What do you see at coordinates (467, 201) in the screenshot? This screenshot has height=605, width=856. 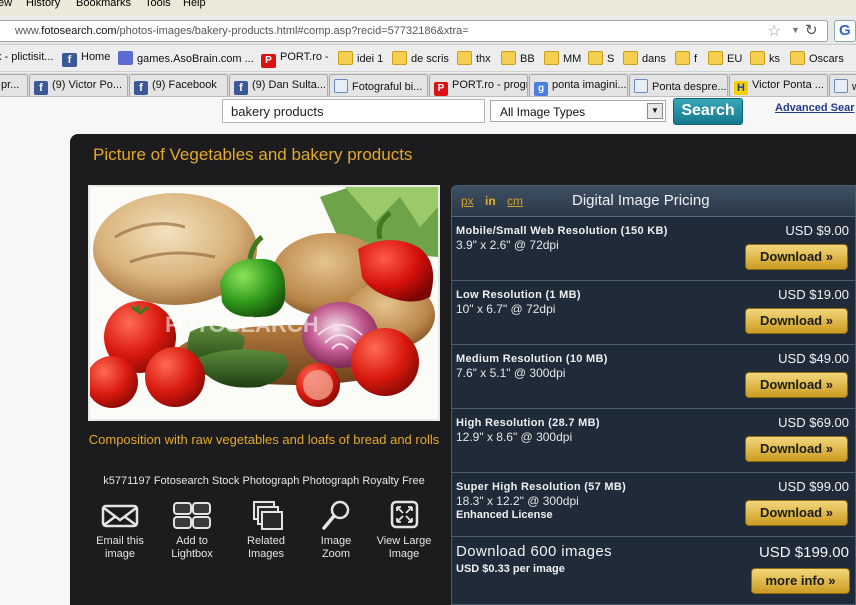 I see `unit-px-link: px` at bounding box center [467, 201].